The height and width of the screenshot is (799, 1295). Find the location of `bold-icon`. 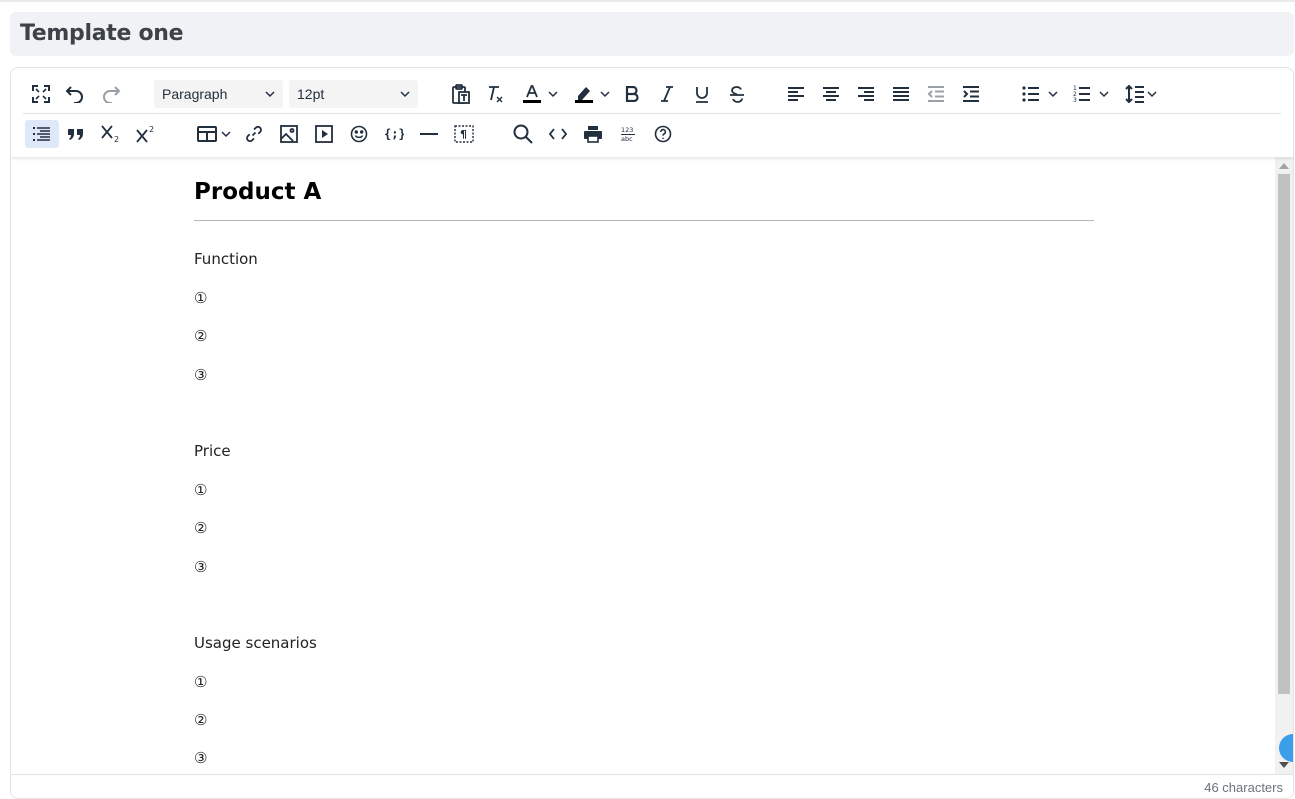

bold-icon is located at coordinates (632, 94).